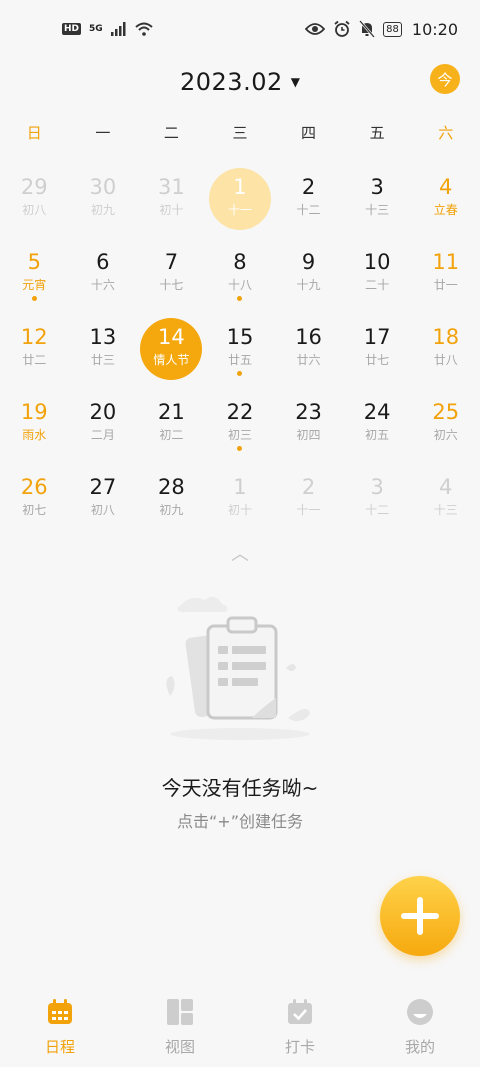 This screenshot has height=1067, width=480. Describe the element at coordinates (240, 337) in the screenshot. I see `day-number: 15` at that location.